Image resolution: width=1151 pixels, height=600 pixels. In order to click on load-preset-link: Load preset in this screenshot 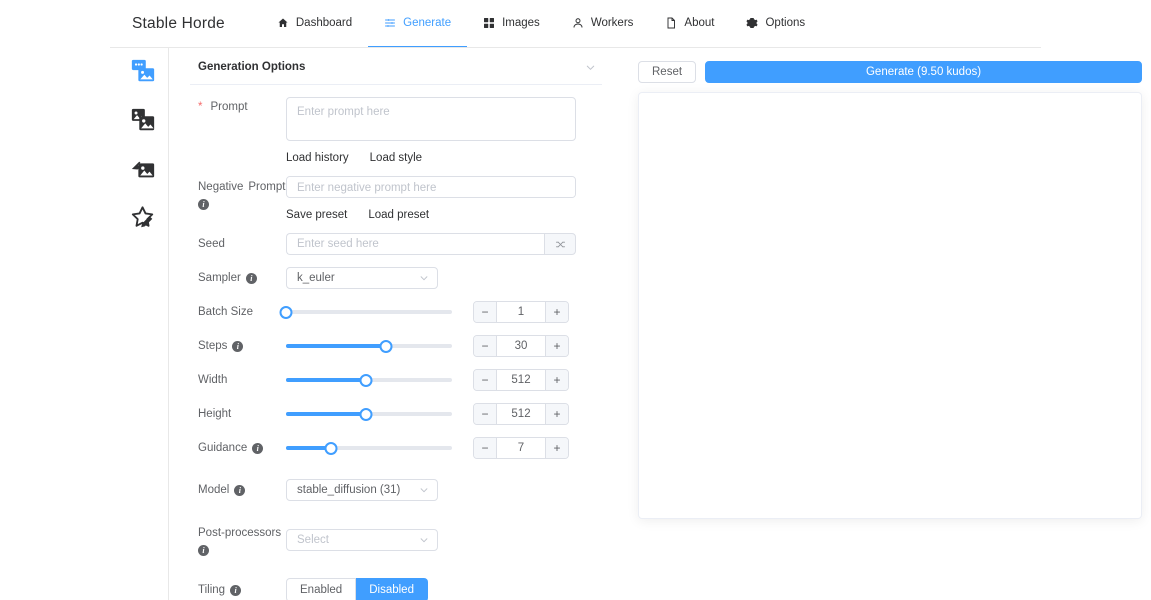, I will do `click(398, 215)`.